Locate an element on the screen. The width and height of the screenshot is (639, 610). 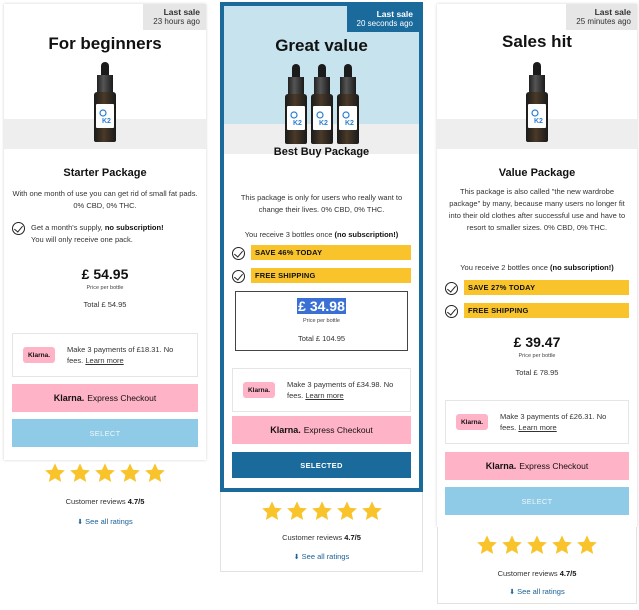
badge-time: 20 seconds ago is located at coordinates (385, 23).